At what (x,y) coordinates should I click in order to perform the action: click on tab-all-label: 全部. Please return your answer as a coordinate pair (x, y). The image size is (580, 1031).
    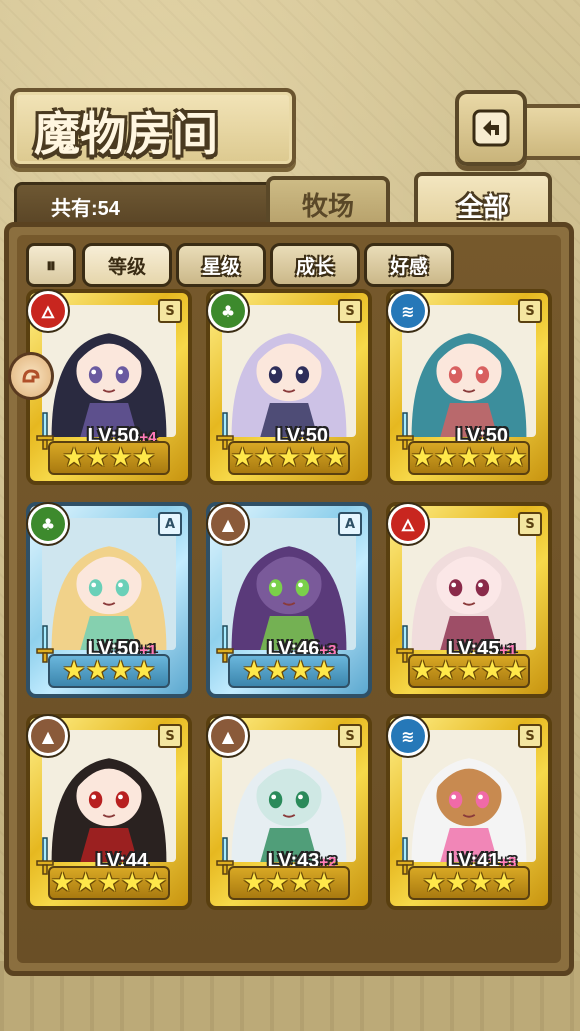
    Looking at the image, I should click on (482, 207).